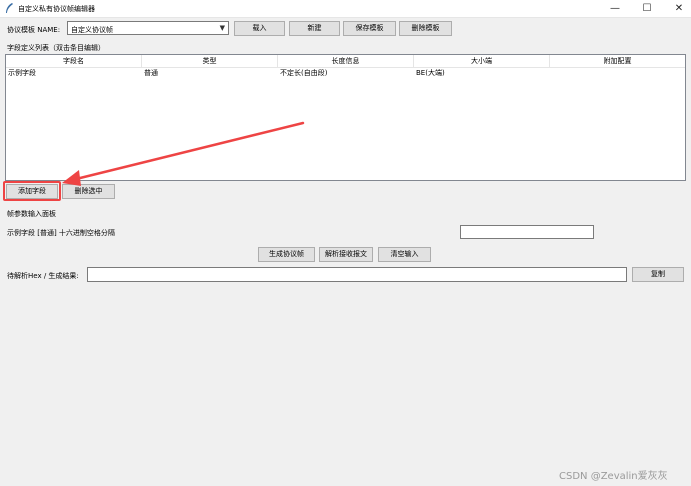 The height and width of the screenshot is (486, 691). I want to click on parse-received-button: 解析接收报文, so click(346, 254).